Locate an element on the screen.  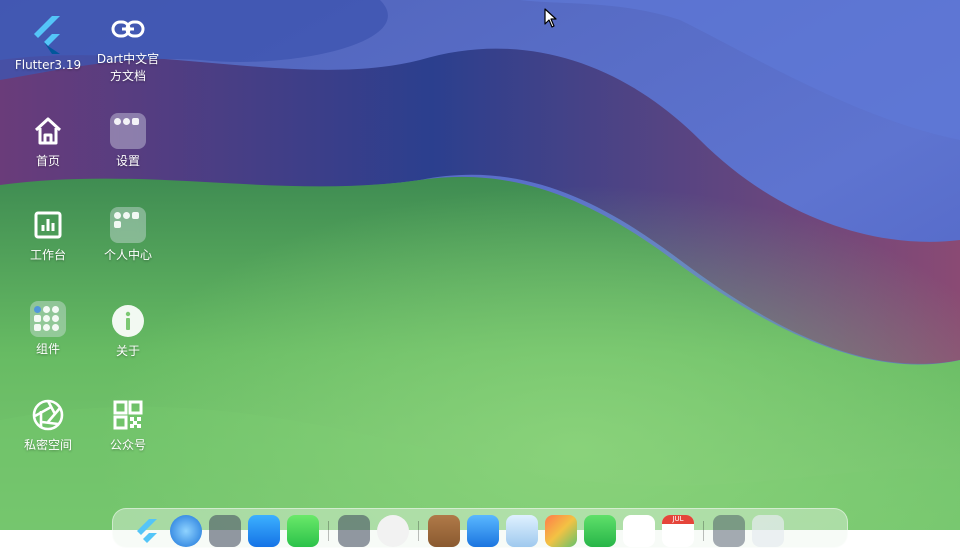
desktop-icon-components: 组件 is located at coordinates (48, 329).